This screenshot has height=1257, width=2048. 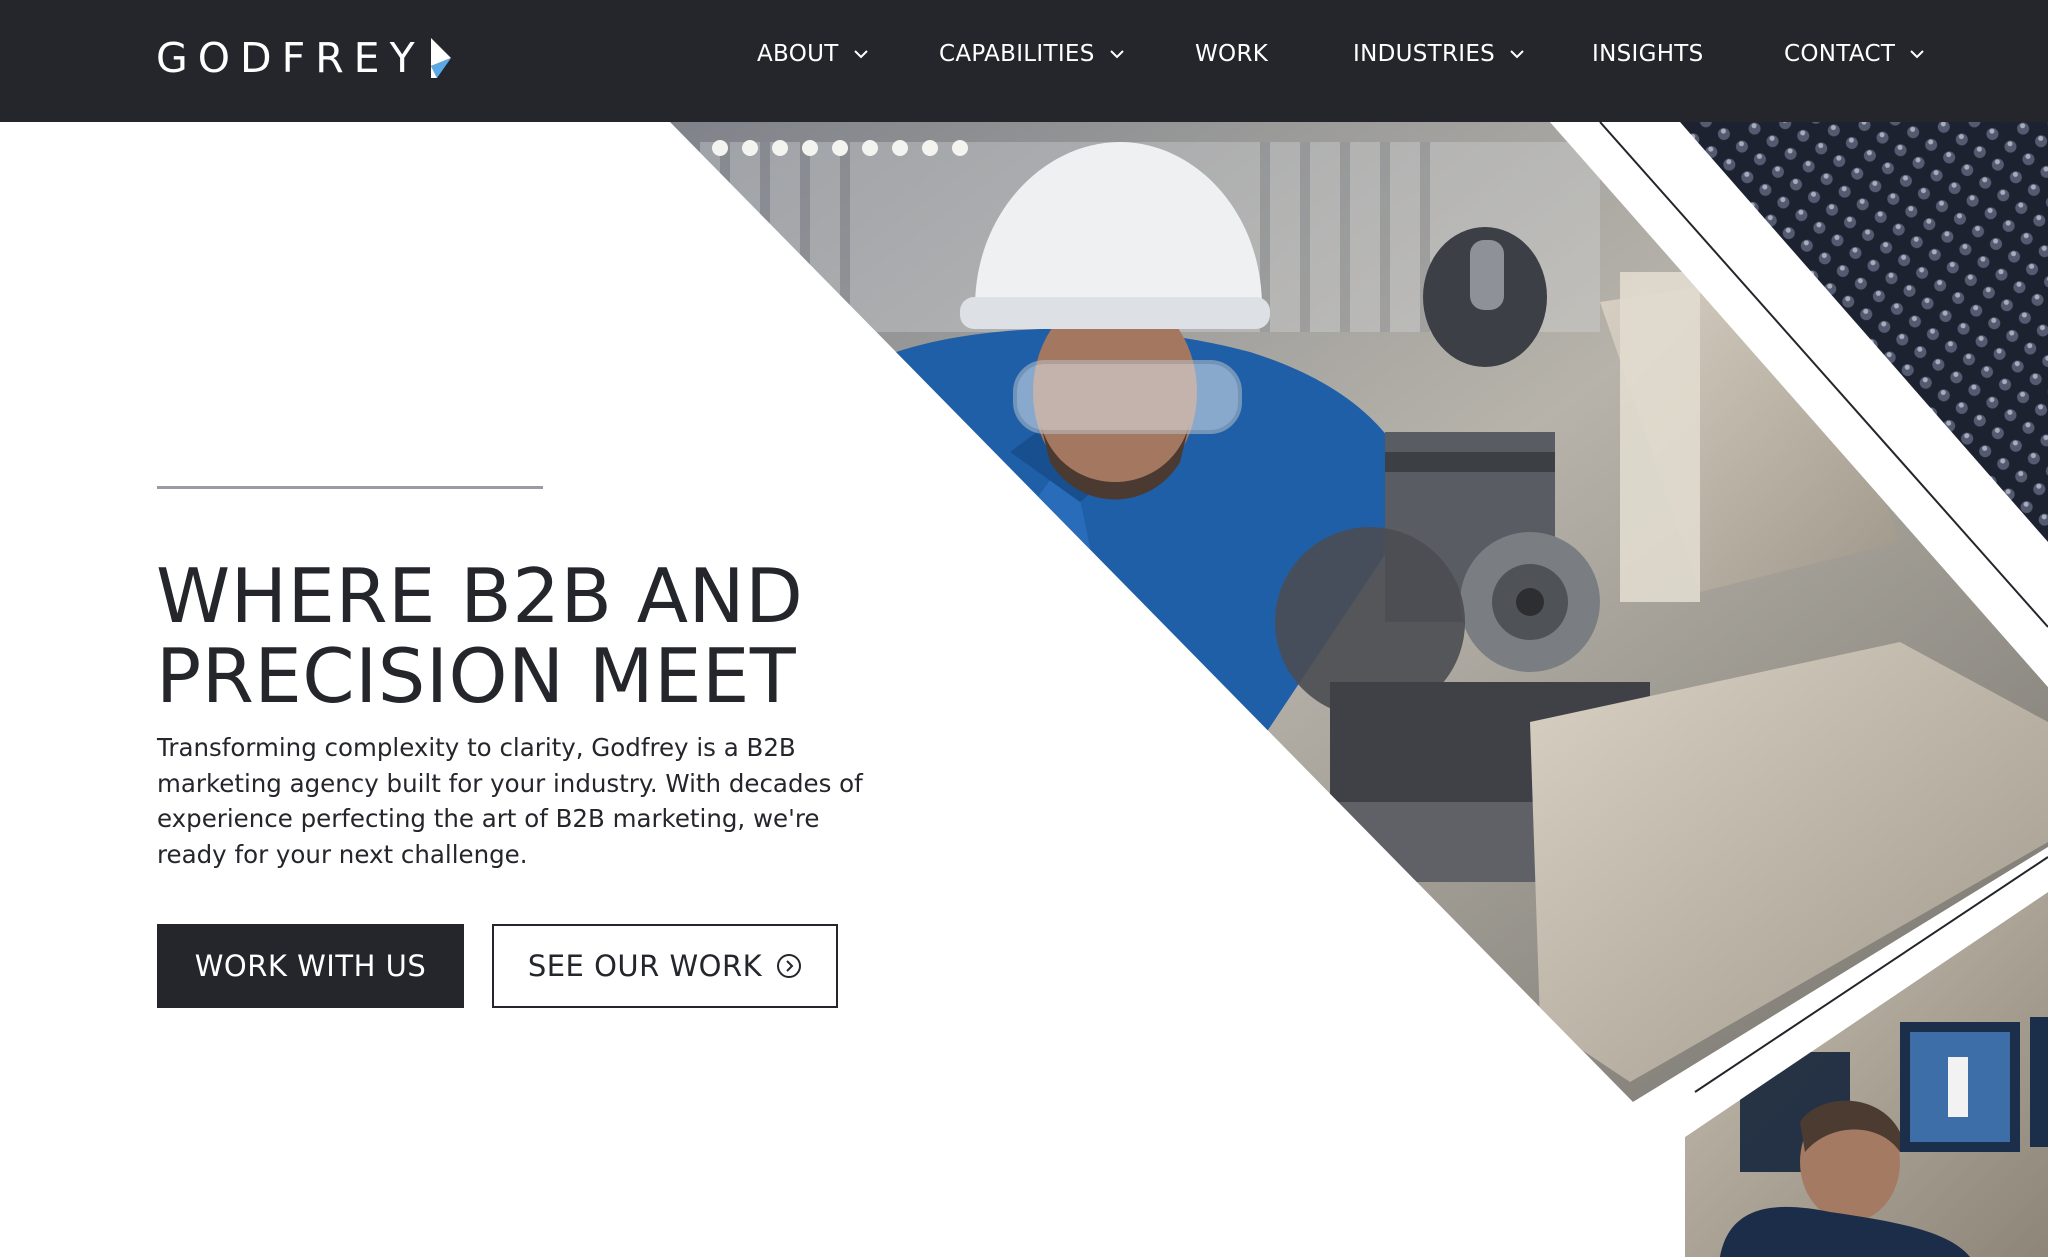 I want to click on chevron-arrow-logo-mark-icon, so click(x=440, y=58).